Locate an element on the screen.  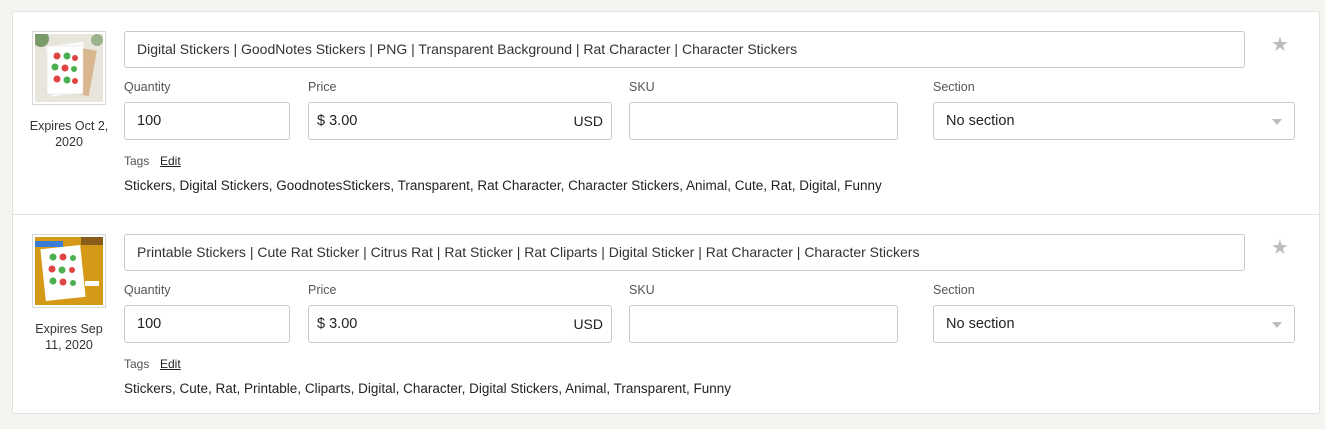
expiry-date: Expires Oct 2, 2020 is located at coordinates (69, 134).